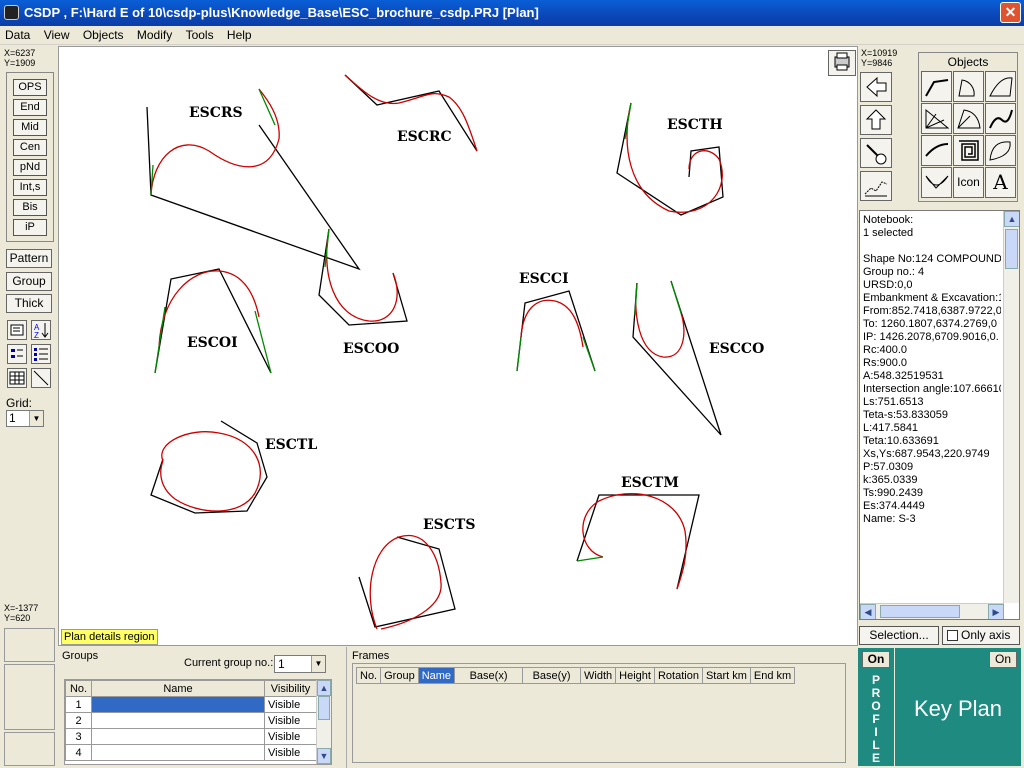  I want to click on square-spiral-tool-icon, so click(968, 150).